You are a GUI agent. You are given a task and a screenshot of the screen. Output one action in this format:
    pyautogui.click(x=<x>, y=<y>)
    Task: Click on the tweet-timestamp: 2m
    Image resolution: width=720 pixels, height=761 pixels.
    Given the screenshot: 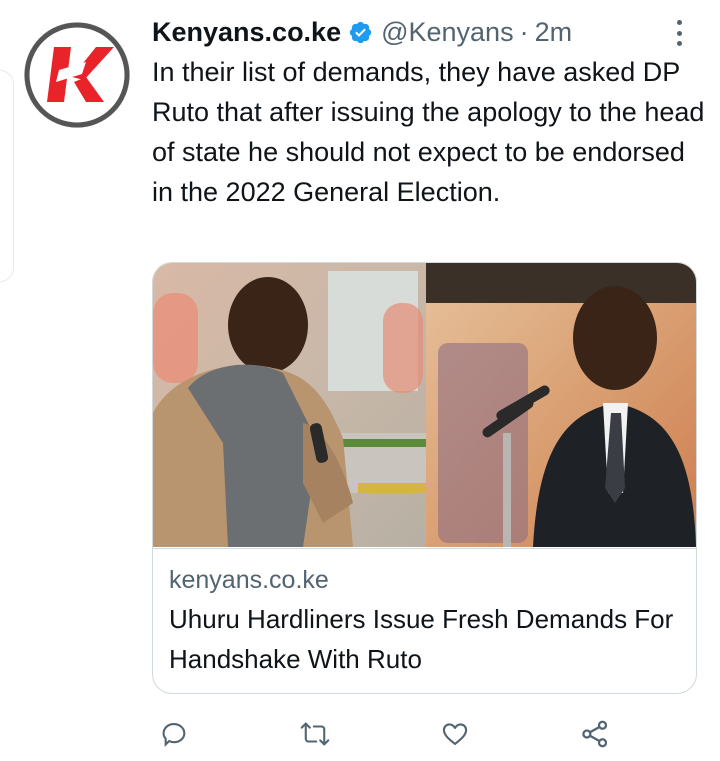 What is the action you would take?
    pyautogui.click(x=554, y=32)
    